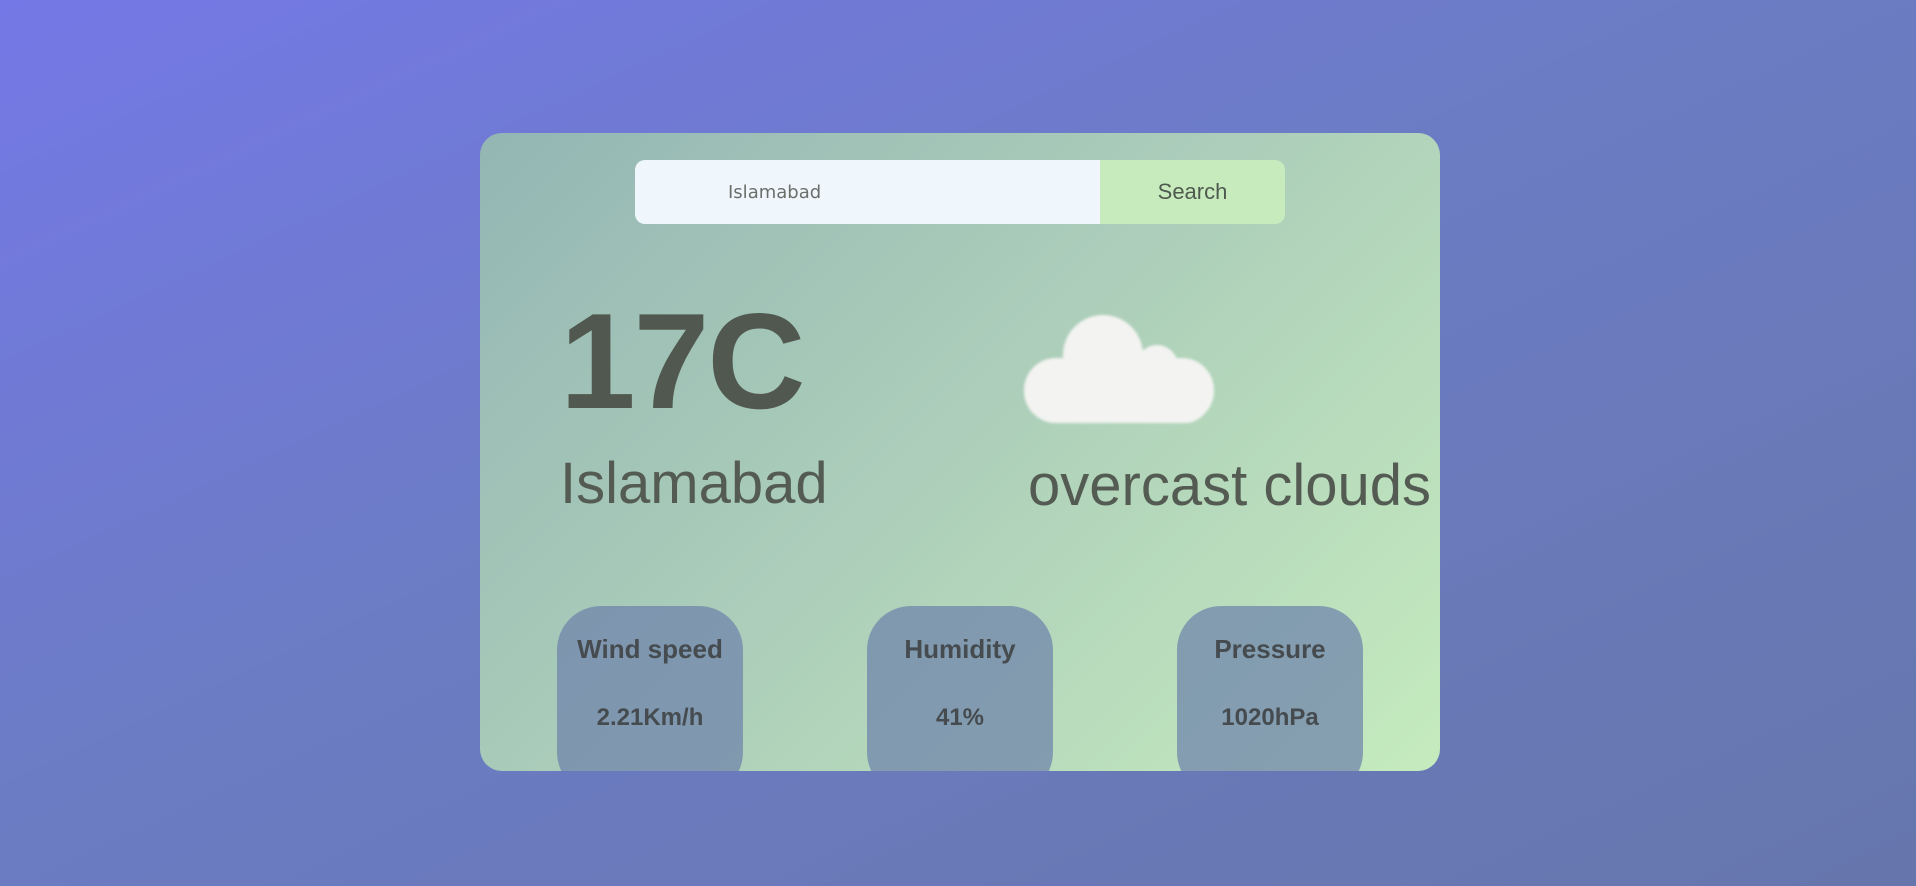 This screenshot has height=886, width=1916. Describe the element at coordinates (1270, 649) in the screenshot. I see `stat-label: Pressure` at that location.